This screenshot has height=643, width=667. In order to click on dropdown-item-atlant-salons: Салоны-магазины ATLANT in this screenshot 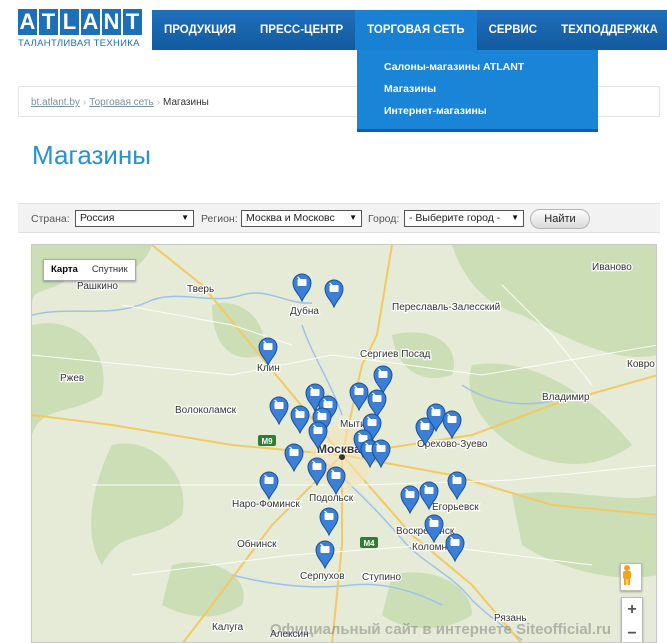, I will do `click(477, 67)`.